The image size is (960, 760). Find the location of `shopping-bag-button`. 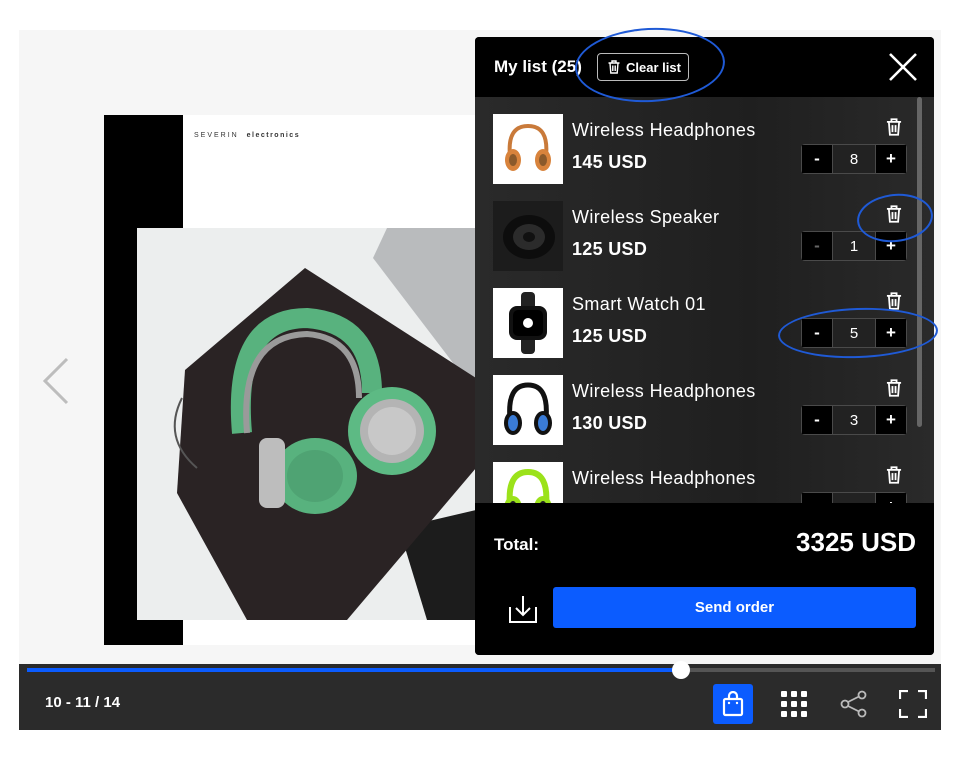

shopping-bag-button is located at coordinates (733, 704).